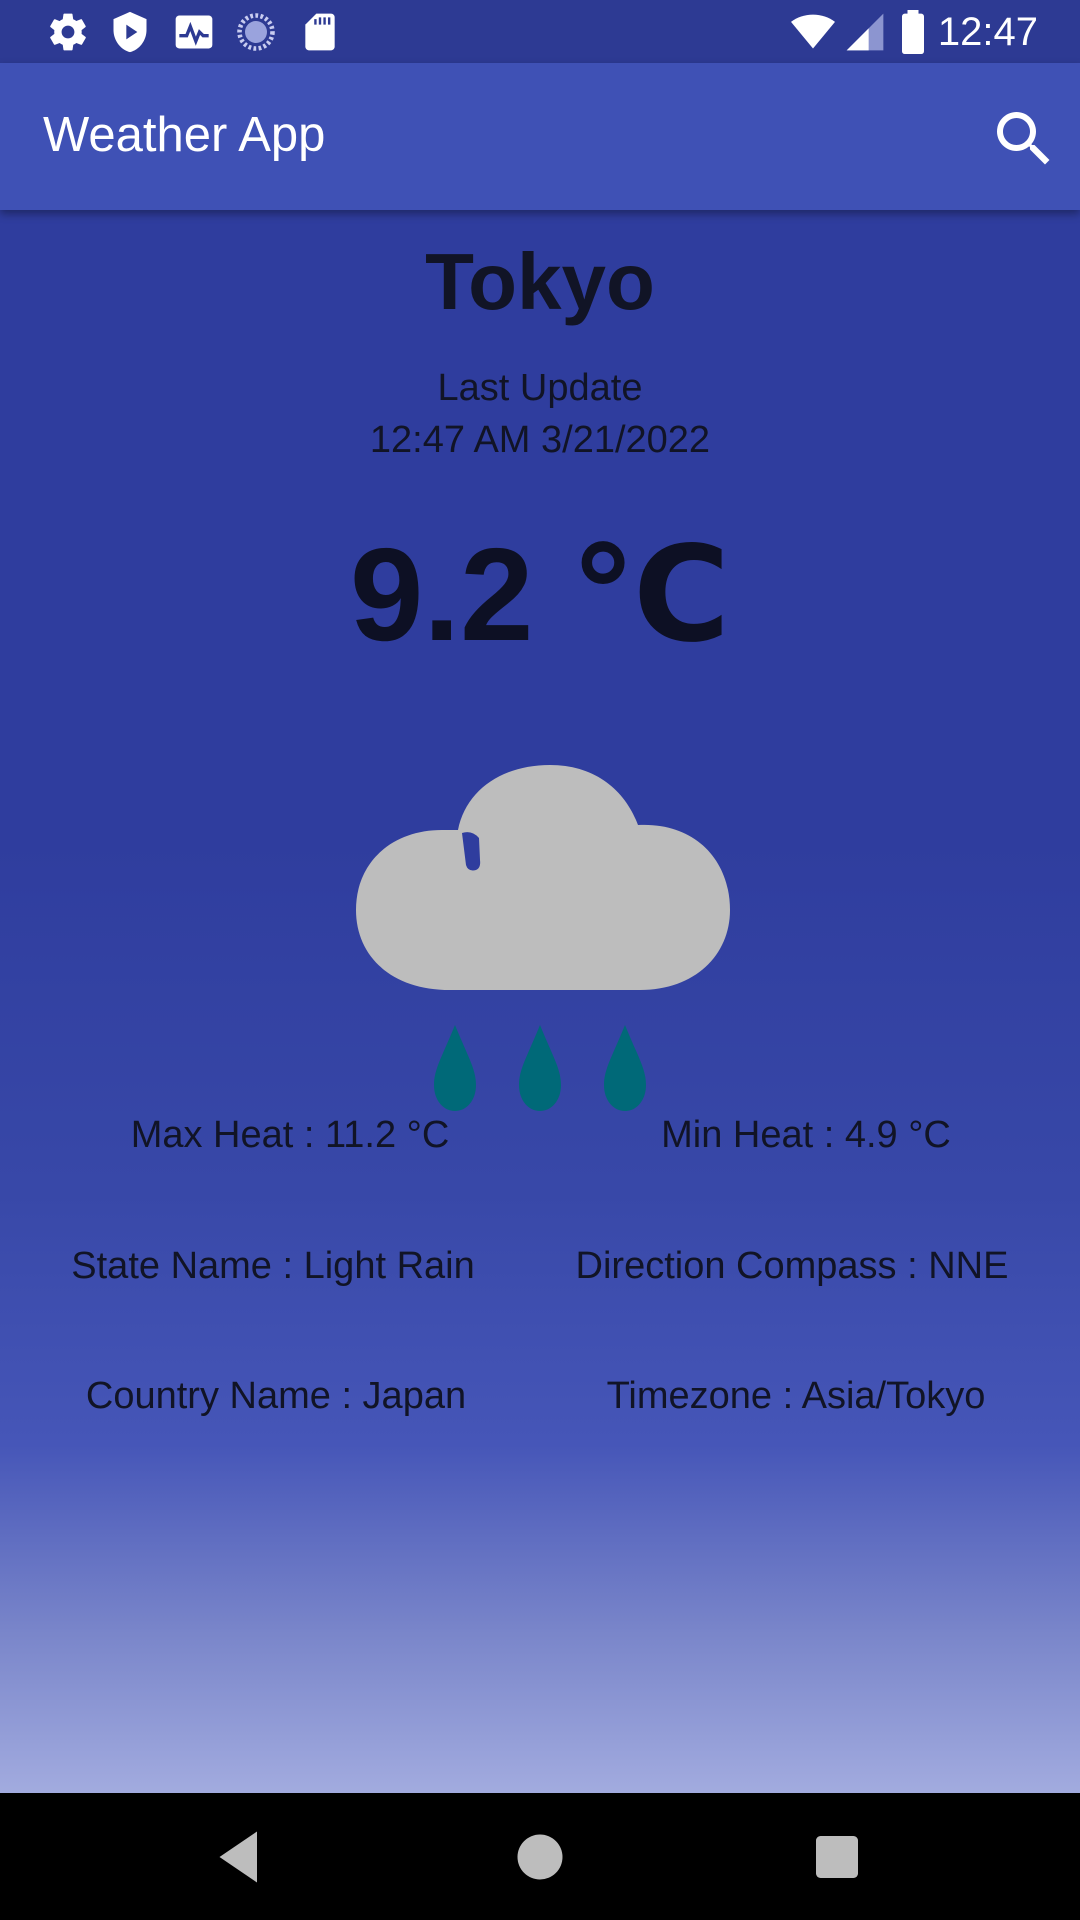 This screenshot has height=1920, width=1080. What do you see at coordinates (540, 136) in the screenshot?
I see `app-bar: Weather App` at bounding box center [540, 136].